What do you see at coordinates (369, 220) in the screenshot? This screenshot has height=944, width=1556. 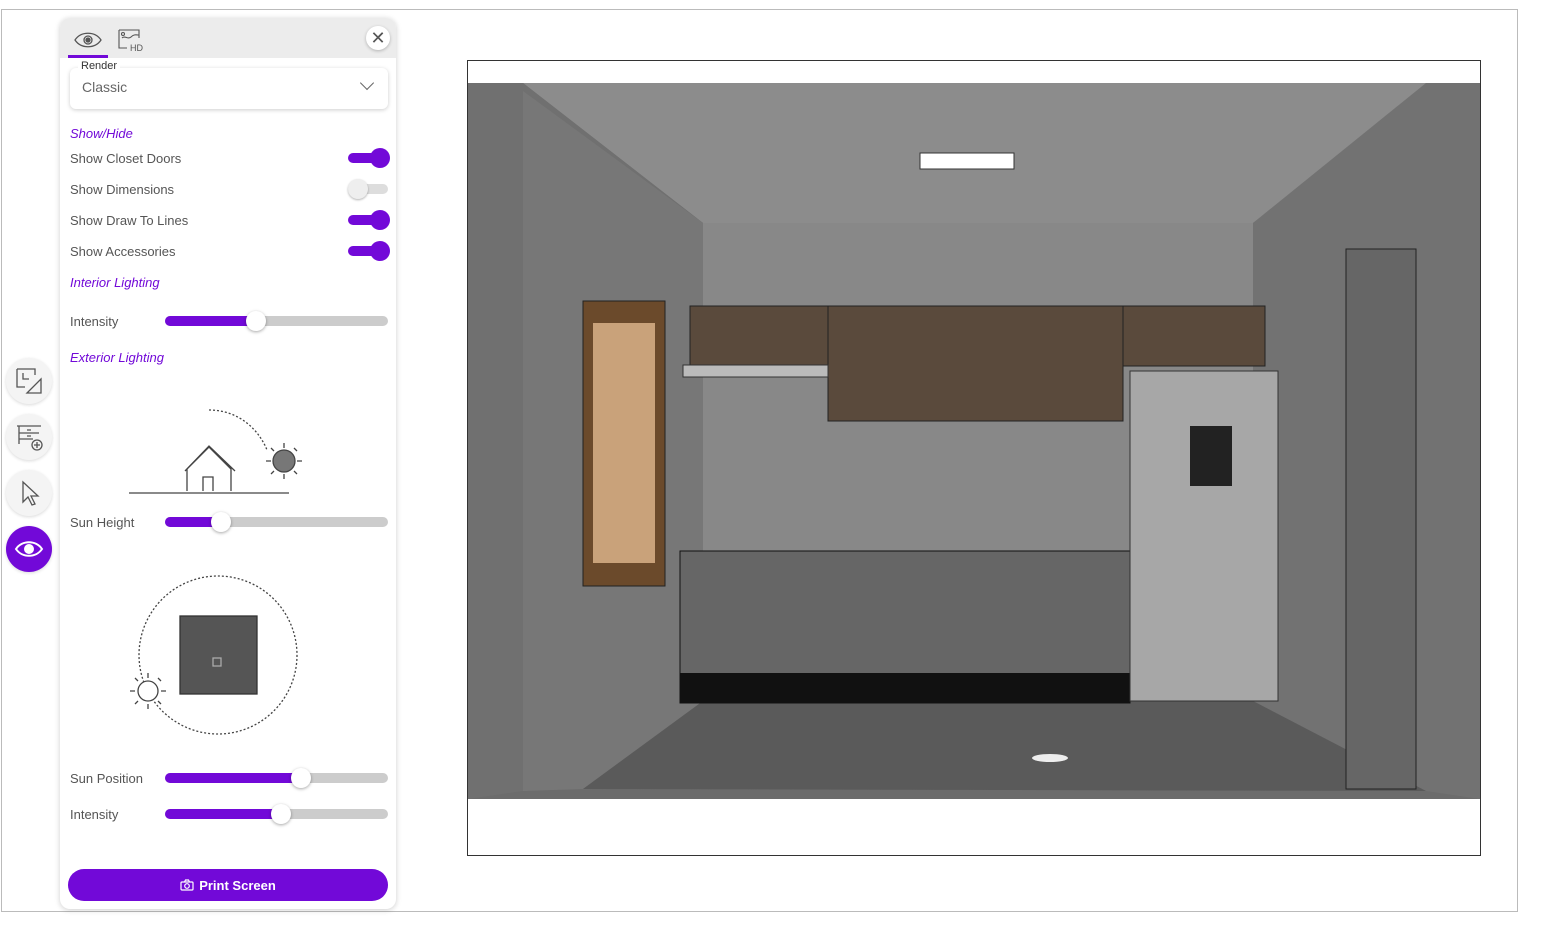 I see `show-draw-to-lines-toggle` at bounding box center [369, 220].